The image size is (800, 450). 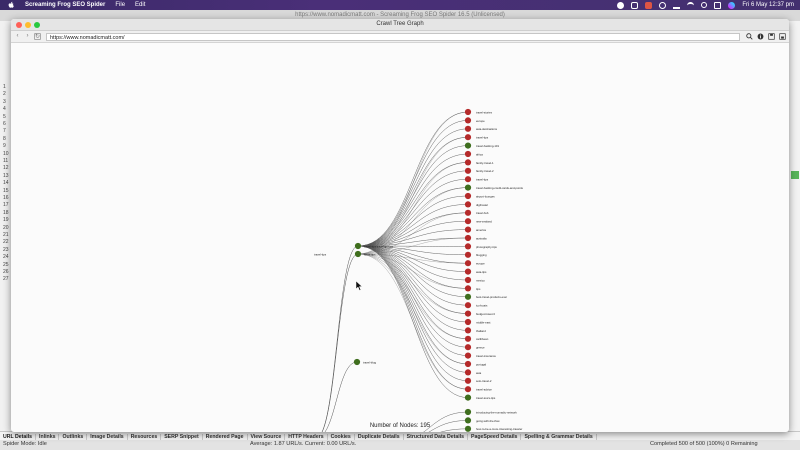 What do you see at coordinates (718, 5) in the screenshot?
I see `control-center-icon` at bounding box center [718, 5].